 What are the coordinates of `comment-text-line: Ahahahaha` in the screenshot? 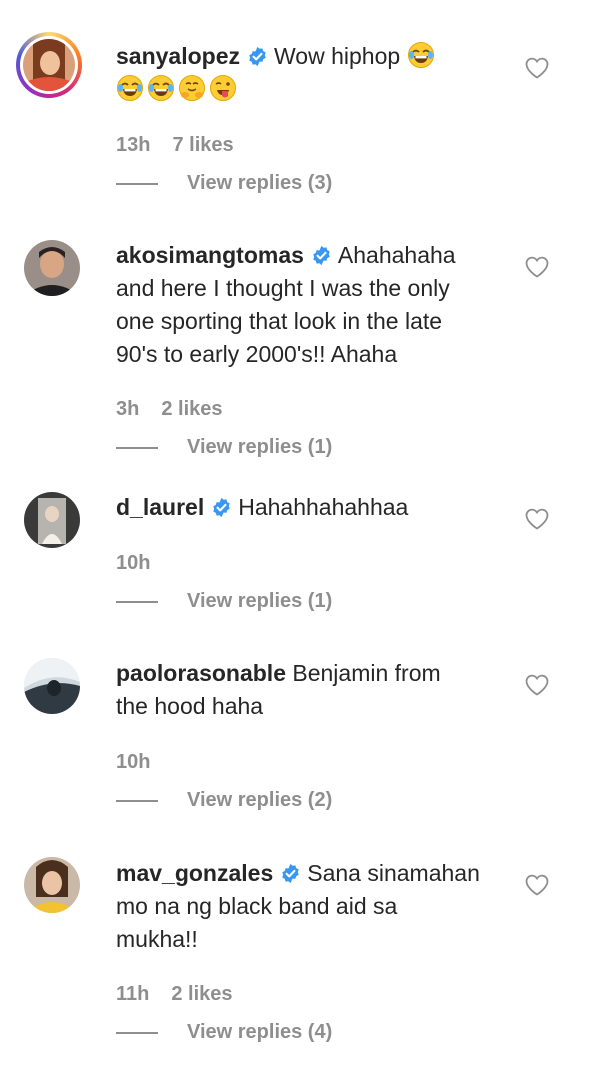 It's located at (396, 255).